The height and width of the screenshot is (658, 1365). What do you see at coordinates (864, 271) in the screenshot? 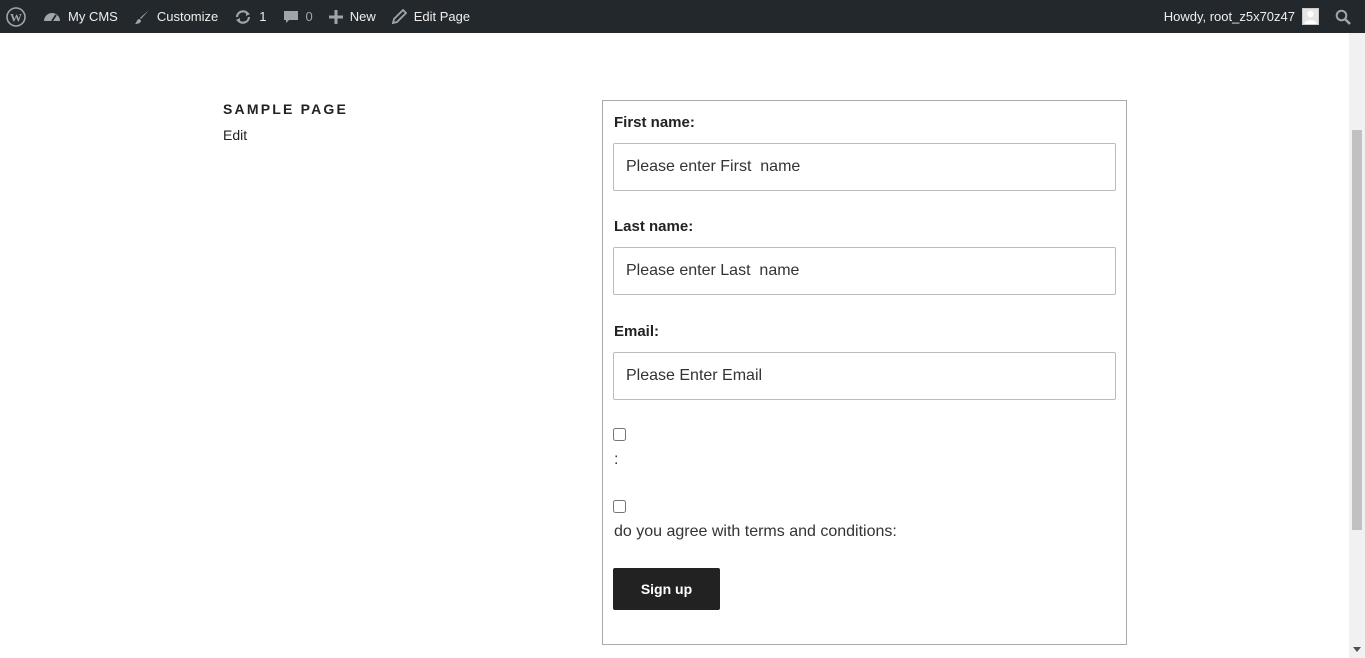
I see `last-name-input` at bounding box center [864, 271].